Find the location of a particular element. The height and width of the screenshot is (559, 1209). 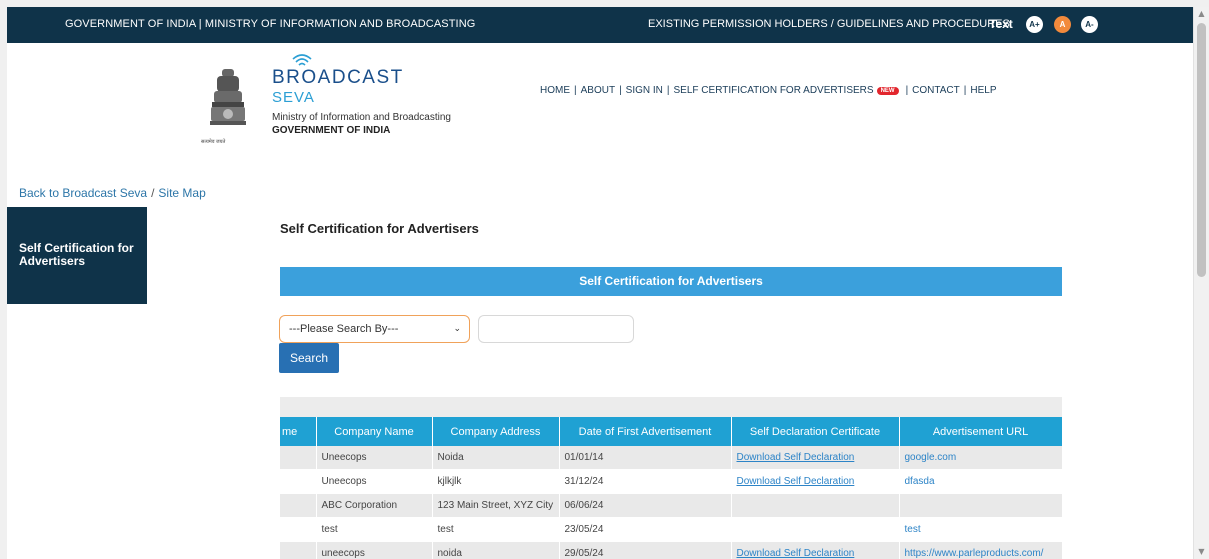

table-cell: 31/12/24 is located at coordinates (645, 481).